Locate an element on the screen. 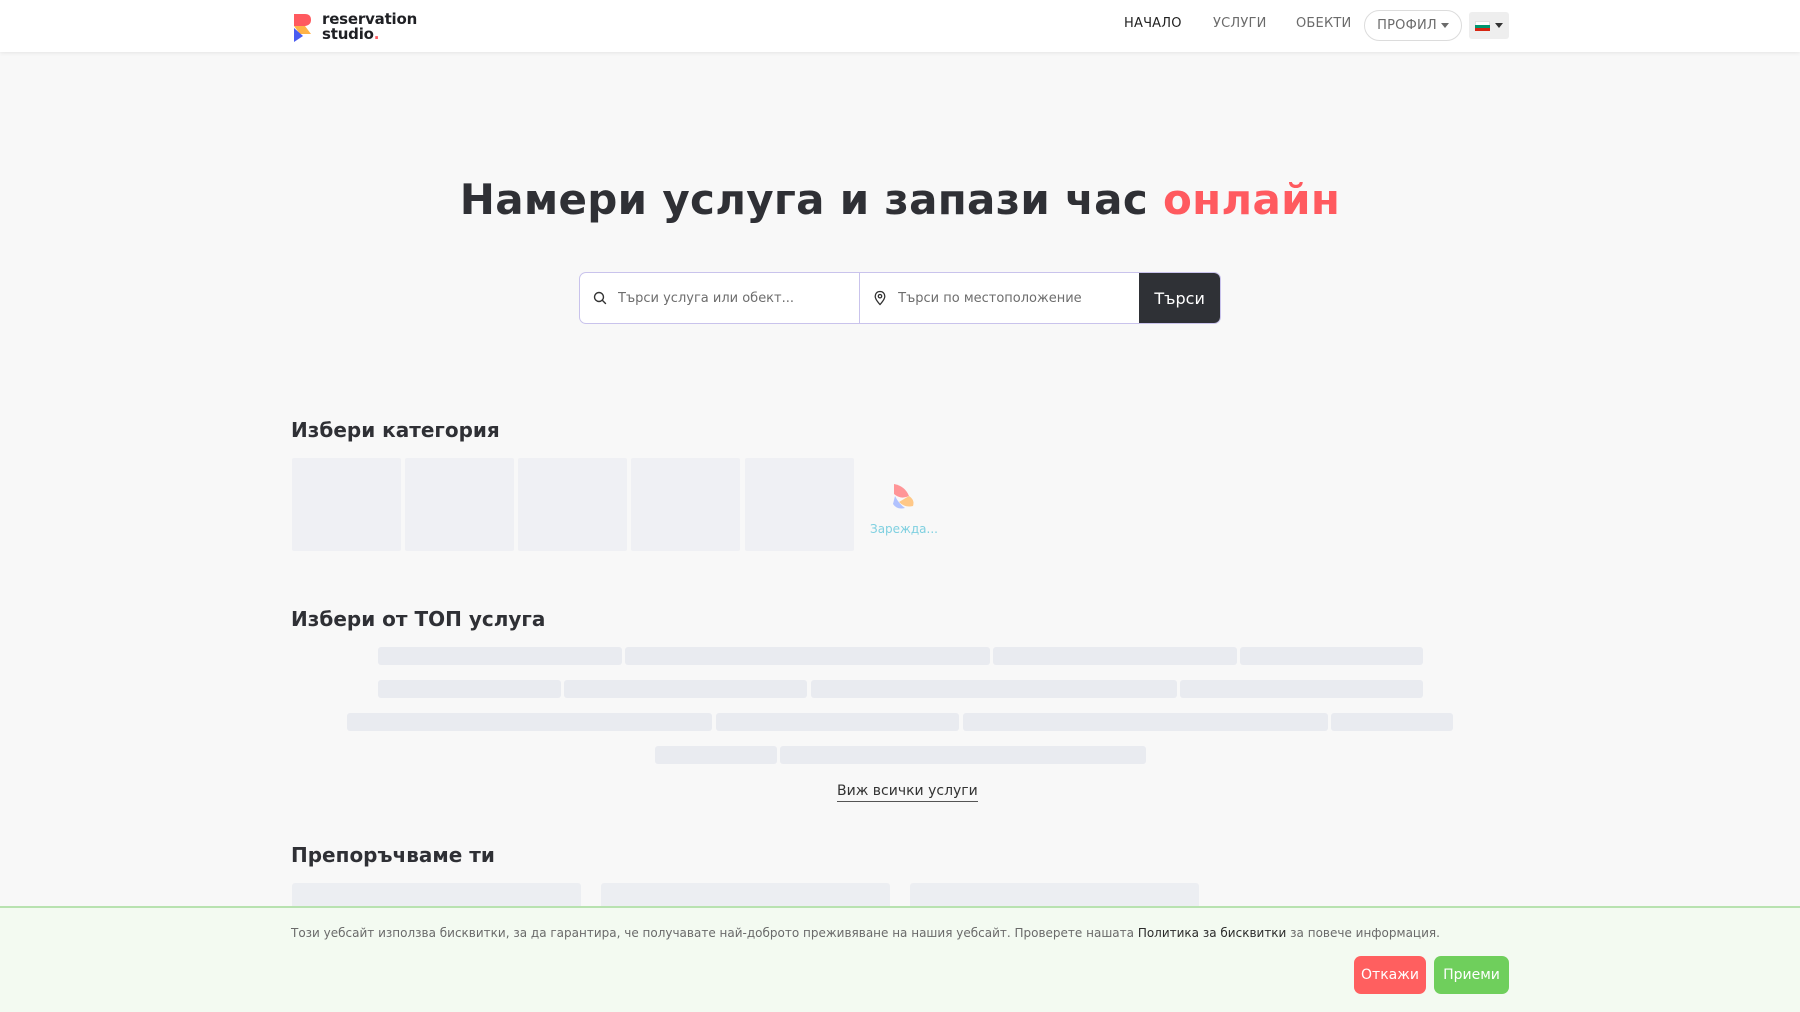 This screenshot has width=1800, height=1012. loading-spinner-icon is located at coordinates (903, 496).